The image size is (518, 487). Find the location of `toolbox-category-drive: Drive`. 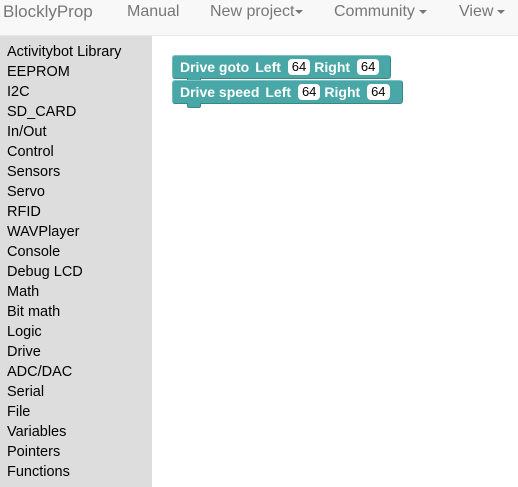

toolbox-category-drive: Drive is located at coordinates (76, 353).